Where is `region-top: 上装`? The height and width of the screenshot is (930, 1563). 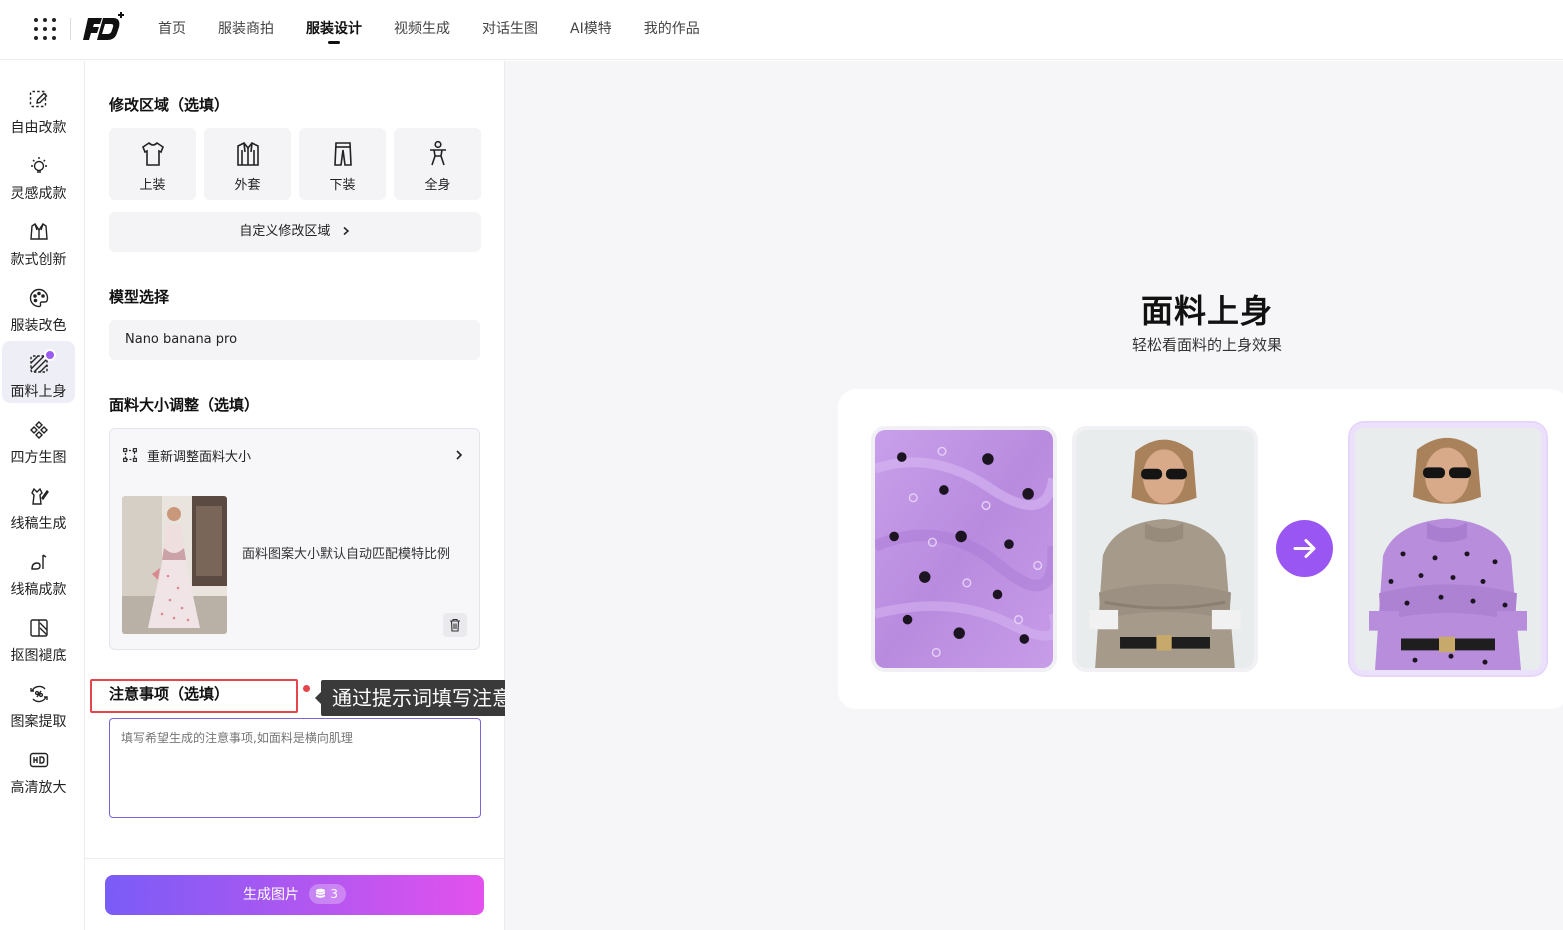 region-top: 上装 is located at coordinates (152, 164).